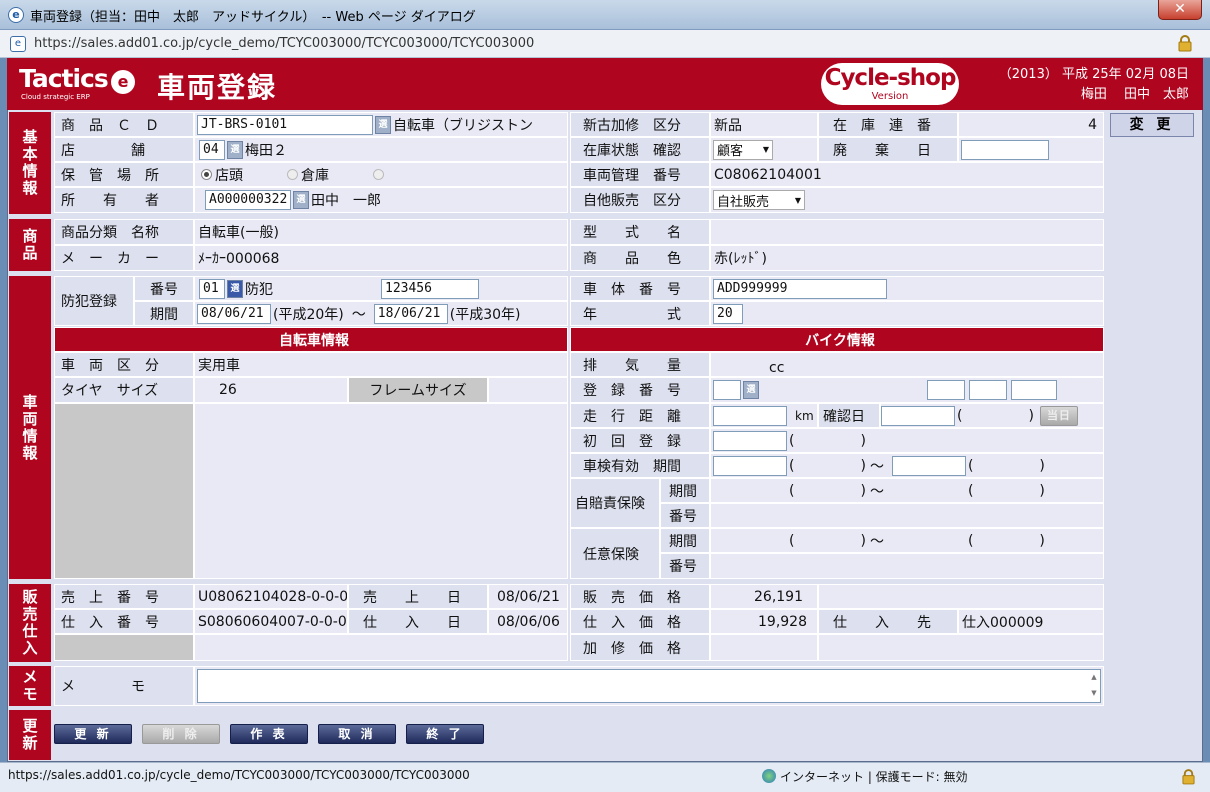  What do you see at coordinates (800, 288) in the screenshot?
I see `body-number-input: ADD999999` at bounding box center [800, 288].